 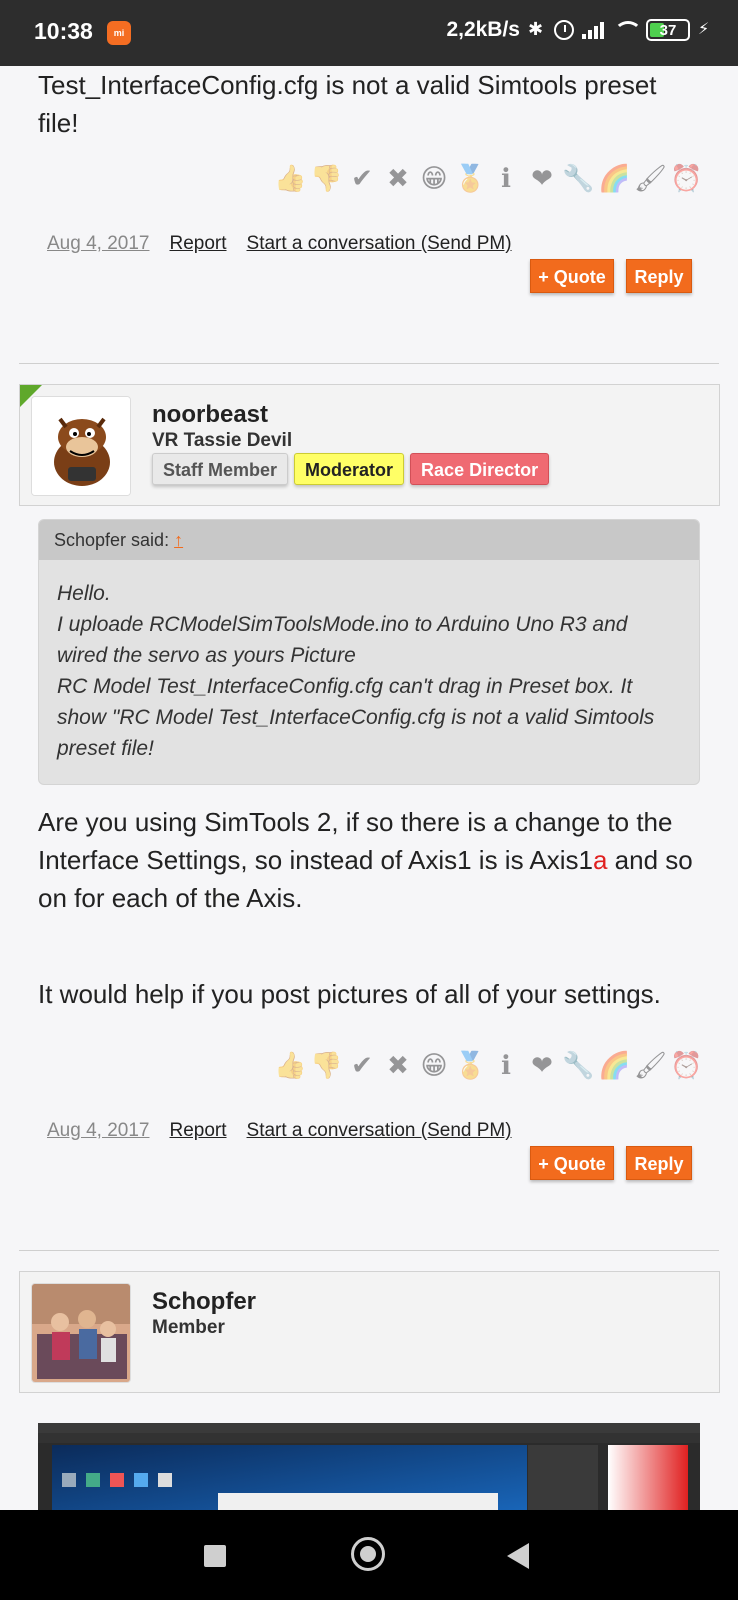 I want to click on quote-line: preset file!, so click(x=105, y=748).